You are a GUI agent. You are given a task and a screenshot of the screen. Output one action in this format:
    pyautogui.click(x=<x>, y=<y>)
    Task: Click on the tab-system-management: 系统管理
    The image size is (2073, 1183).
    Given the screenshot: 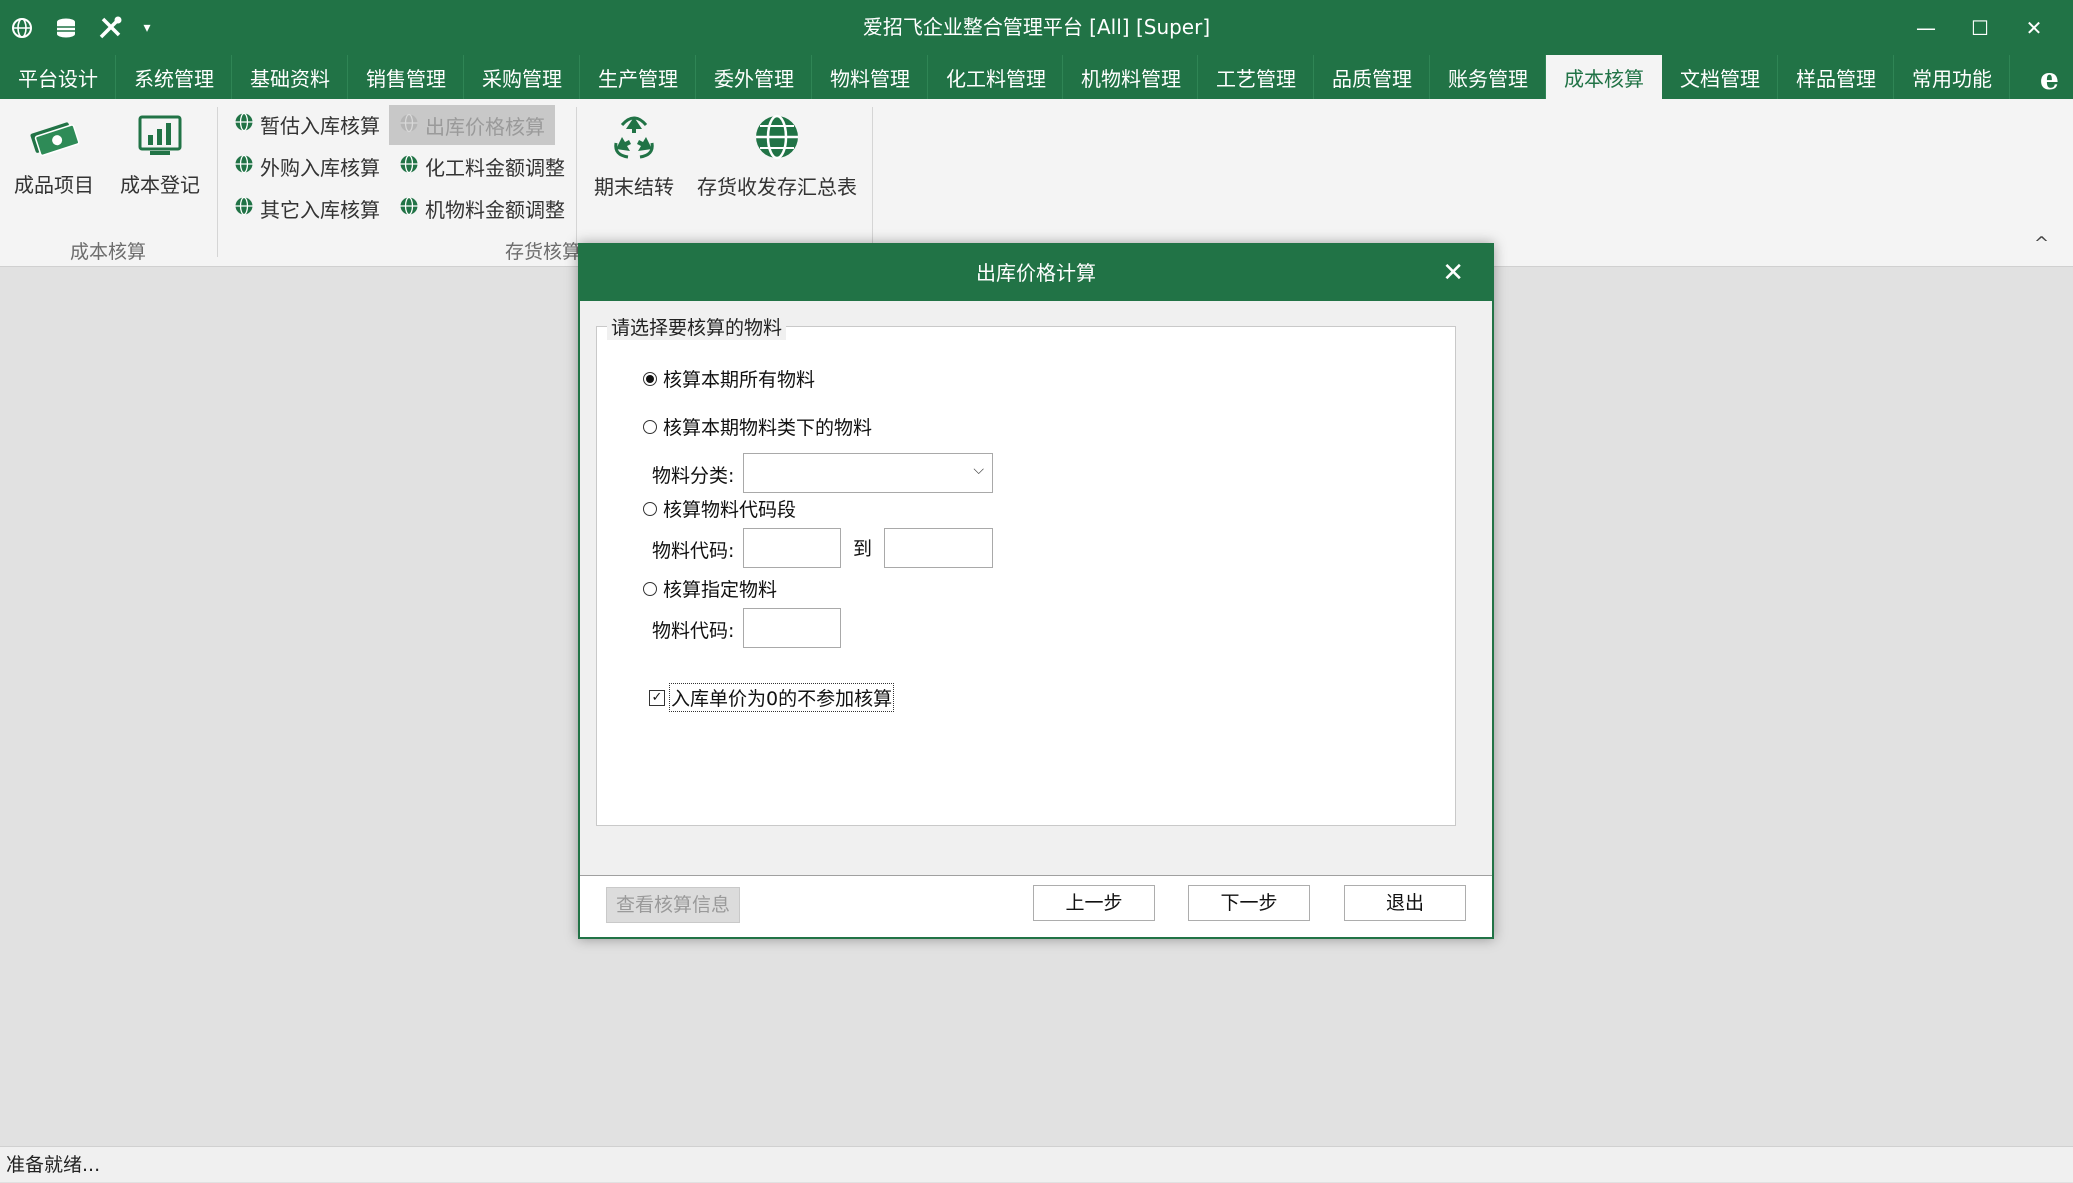 What is the action you would take?
    pyautogui.click(x=174, y=77)
    